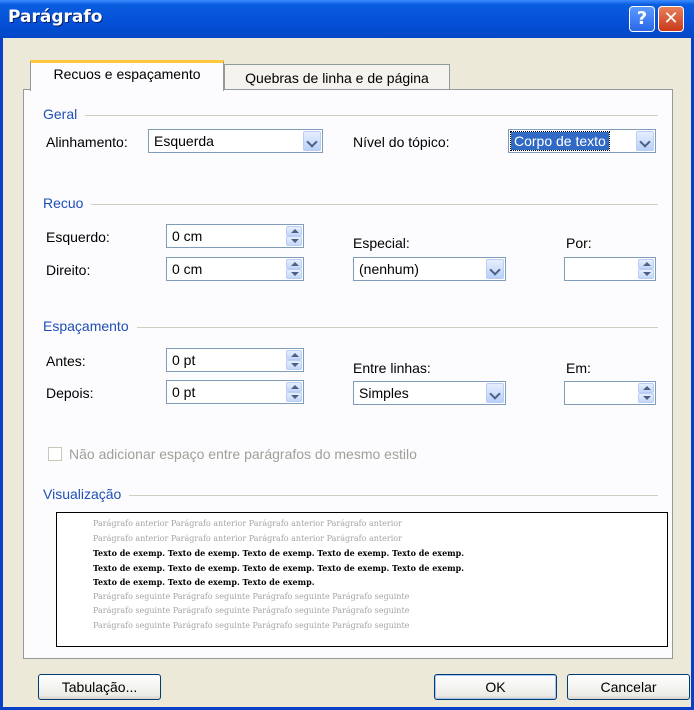 Image resolution: width=694 pixels, height=710 pixels. Describe the element at coordinates (392, 368) in the screenshot. I see `entre-linhas-label: Entre linhas:` at that location.